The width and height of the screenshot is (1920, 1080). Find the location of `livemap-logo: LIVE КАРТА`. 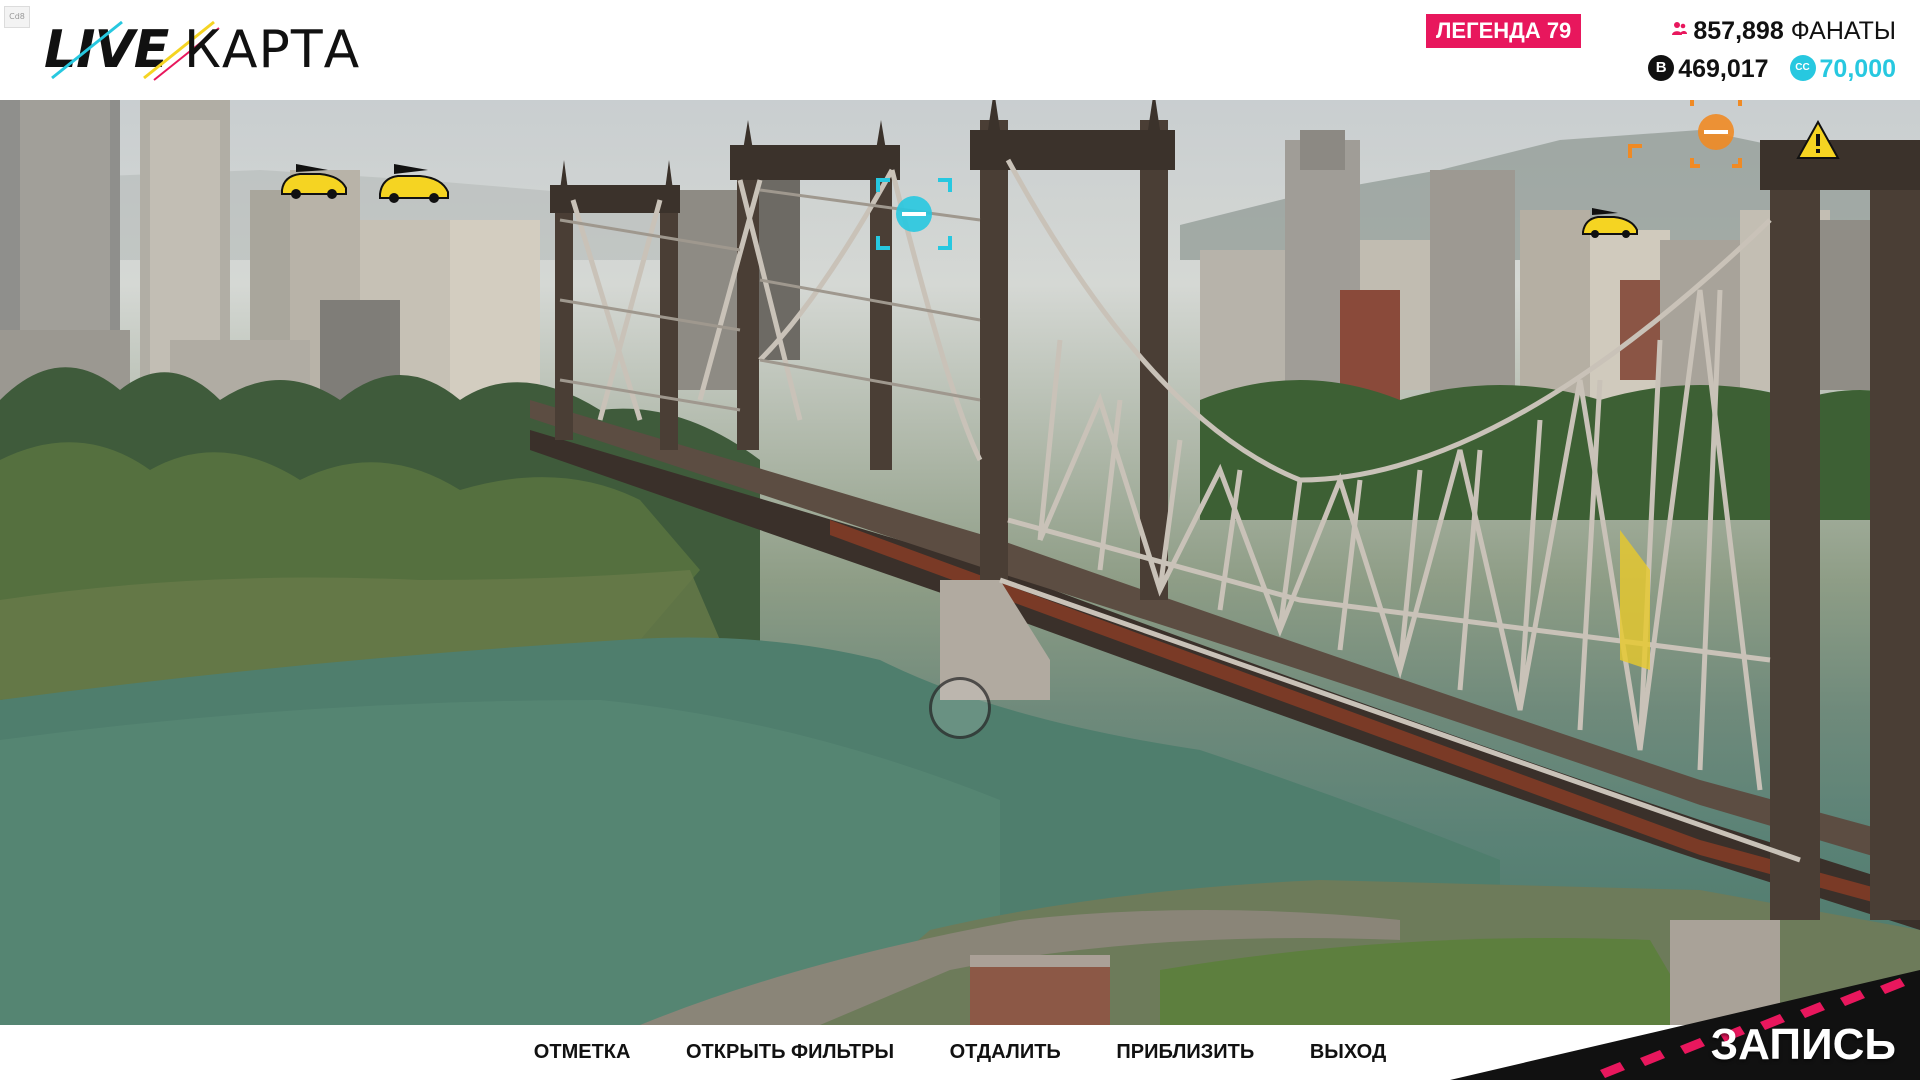

livemap-logo: LIVE КАРТА is located at coordinates (214, 50).